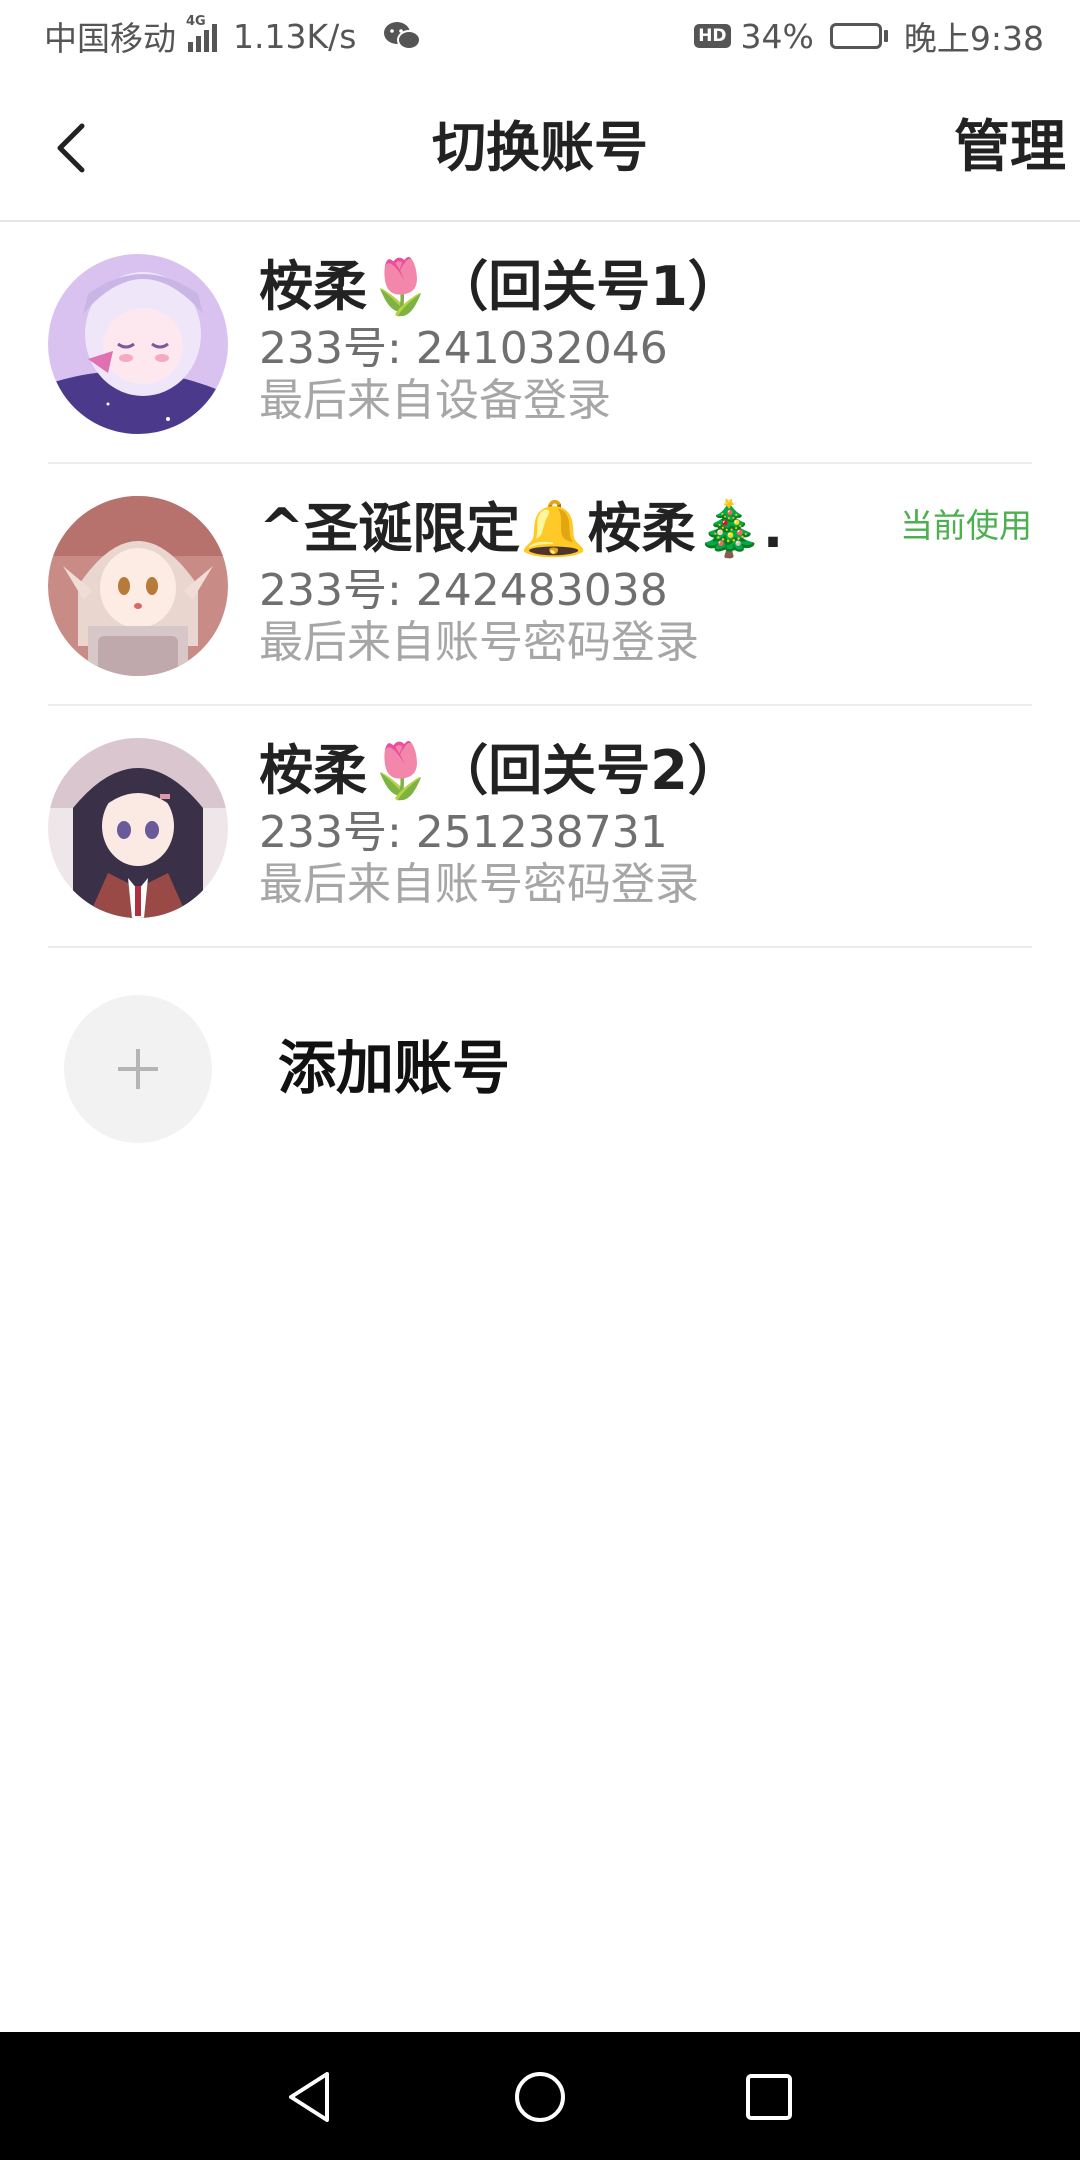  What do you see at coordinates (463, 590) in the screenshot?
I see `account-id: 233号: 242483038` at bounding box center [463, 590].